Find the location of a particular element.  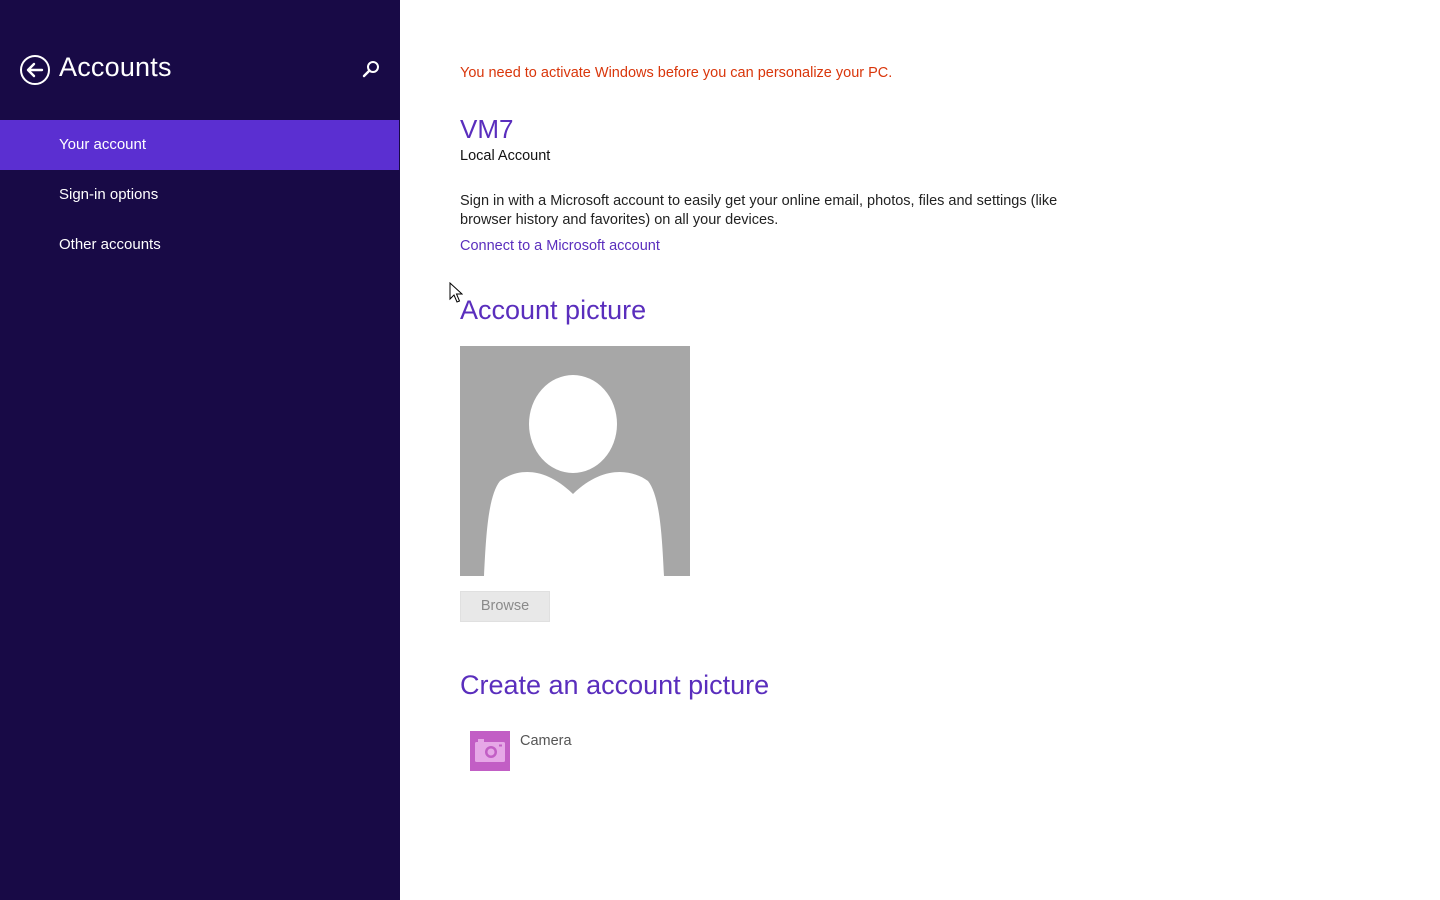

sidebar-item-sign-in-options: Sign-in options is located at coordinates (200, 195).